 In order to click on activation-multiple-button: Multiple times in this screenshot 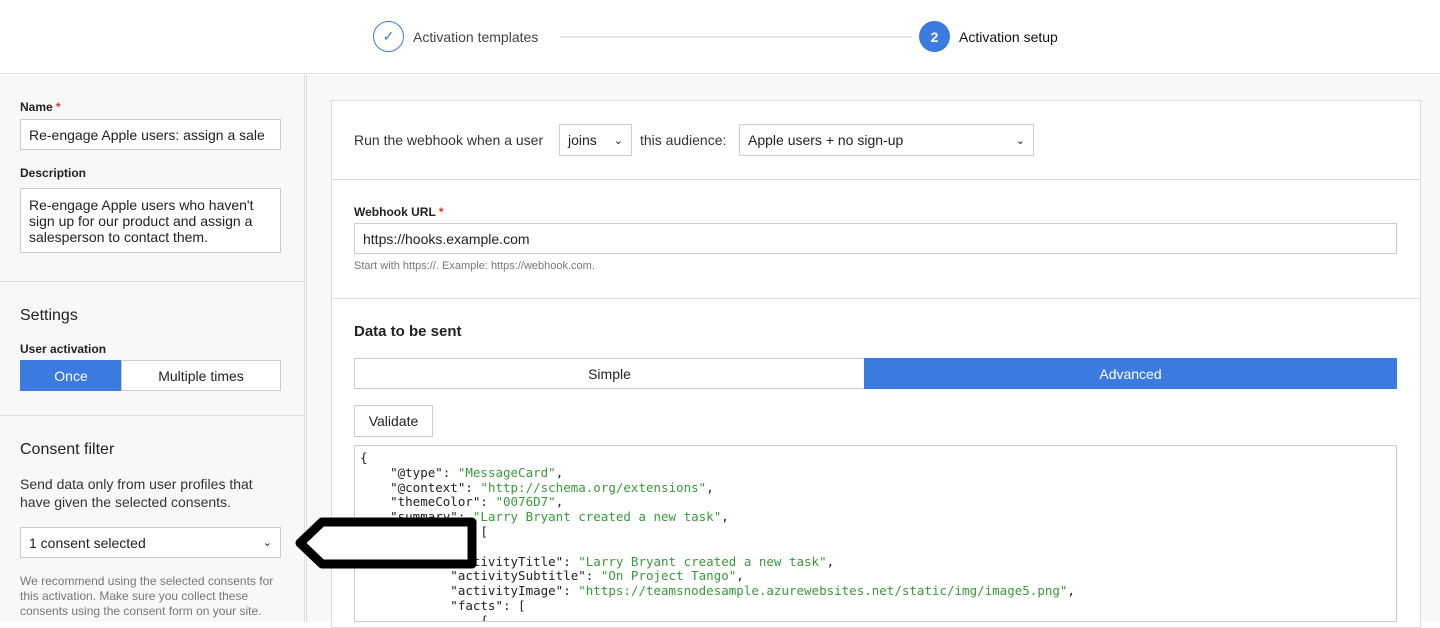, I will do `click(201, 375)`.